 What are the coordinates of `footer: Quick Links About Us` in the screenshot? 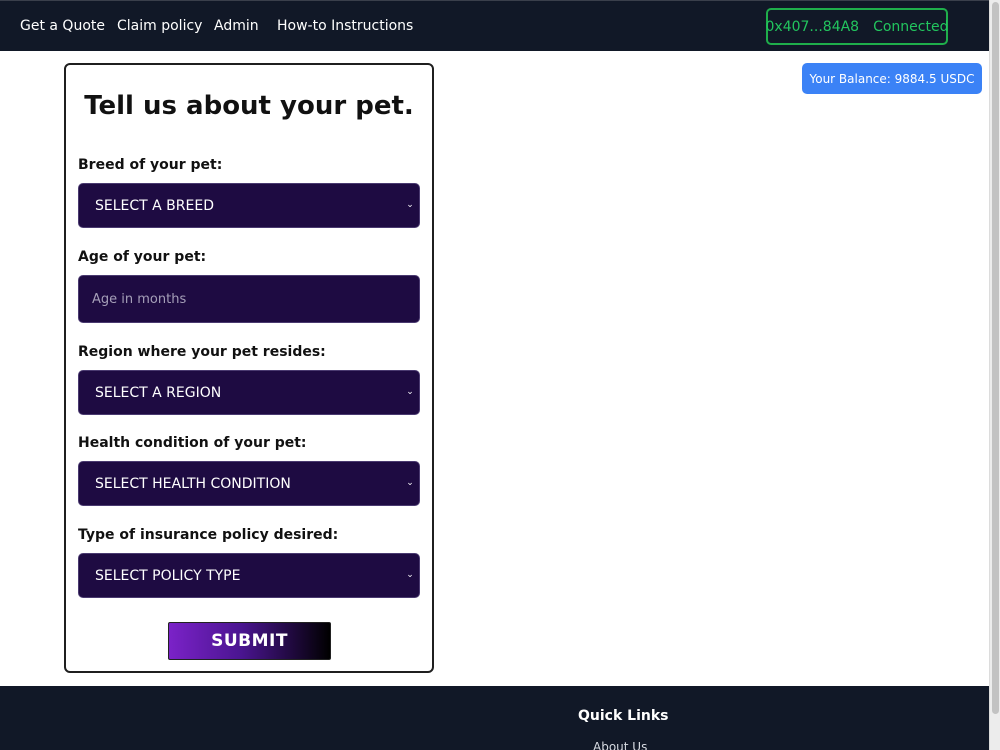 It's located at (494, 718).